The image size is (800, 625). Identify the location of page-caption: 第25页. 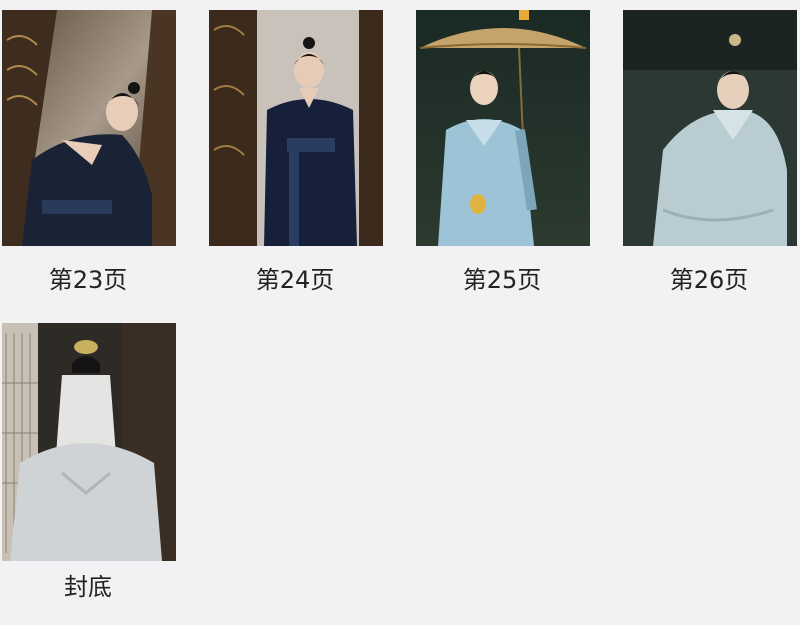
(502, 280).